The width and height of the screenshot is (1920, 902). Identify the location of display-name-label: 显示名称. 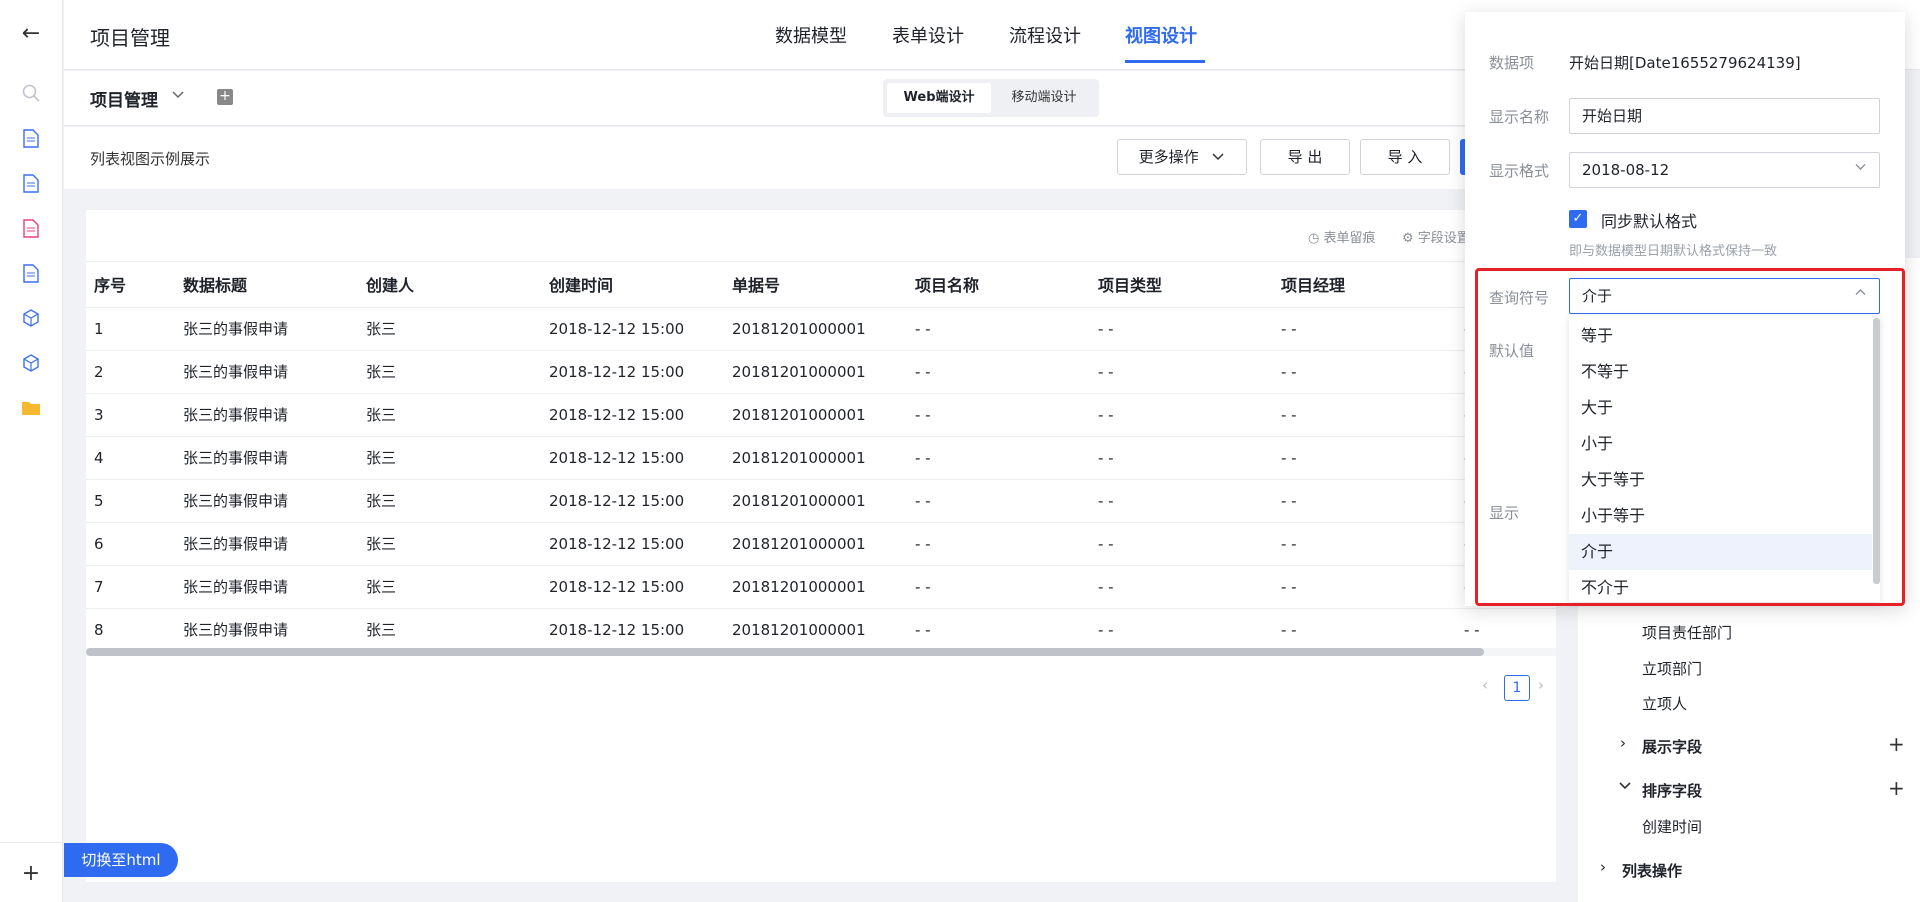
(1519, 117).